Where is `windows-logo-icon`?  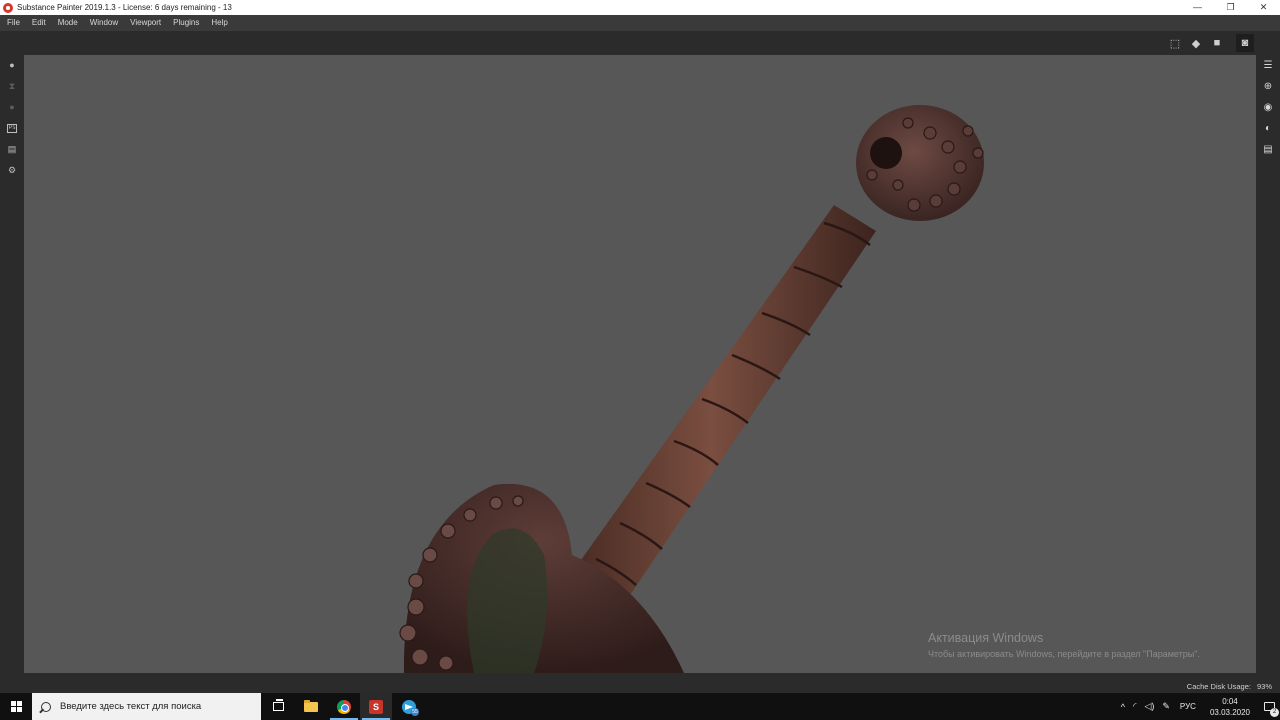 windows-logo-icon is located at coordinates (16, 706).